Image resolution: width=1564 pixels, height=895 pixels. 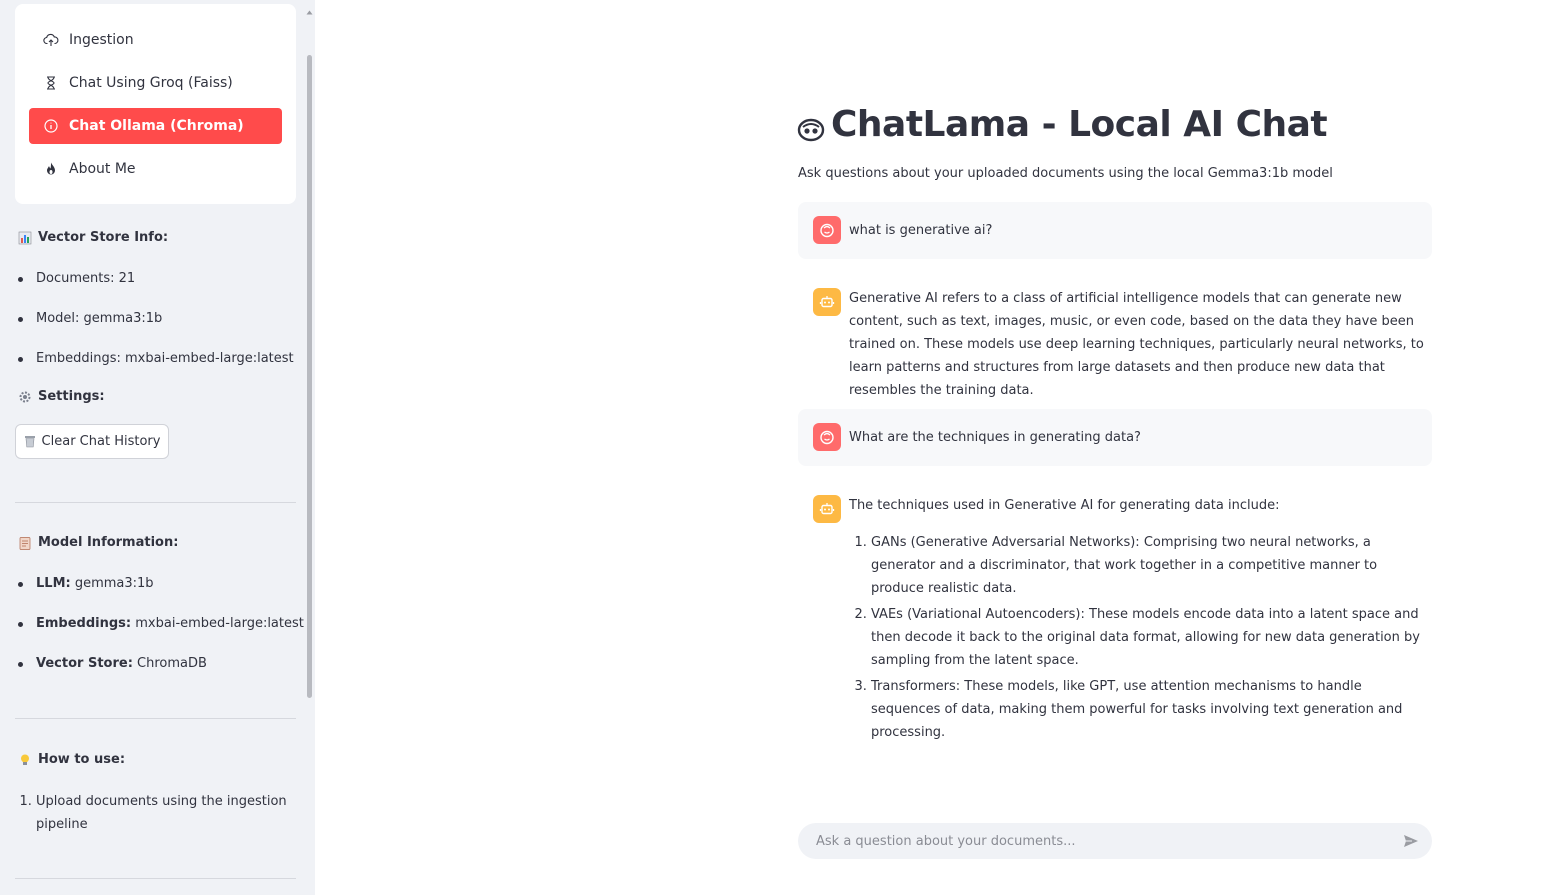 What do you see at coordinates (71, 396) in the screenshot?
I see `heading-text: Settings:` at bounding box center [71, 396].